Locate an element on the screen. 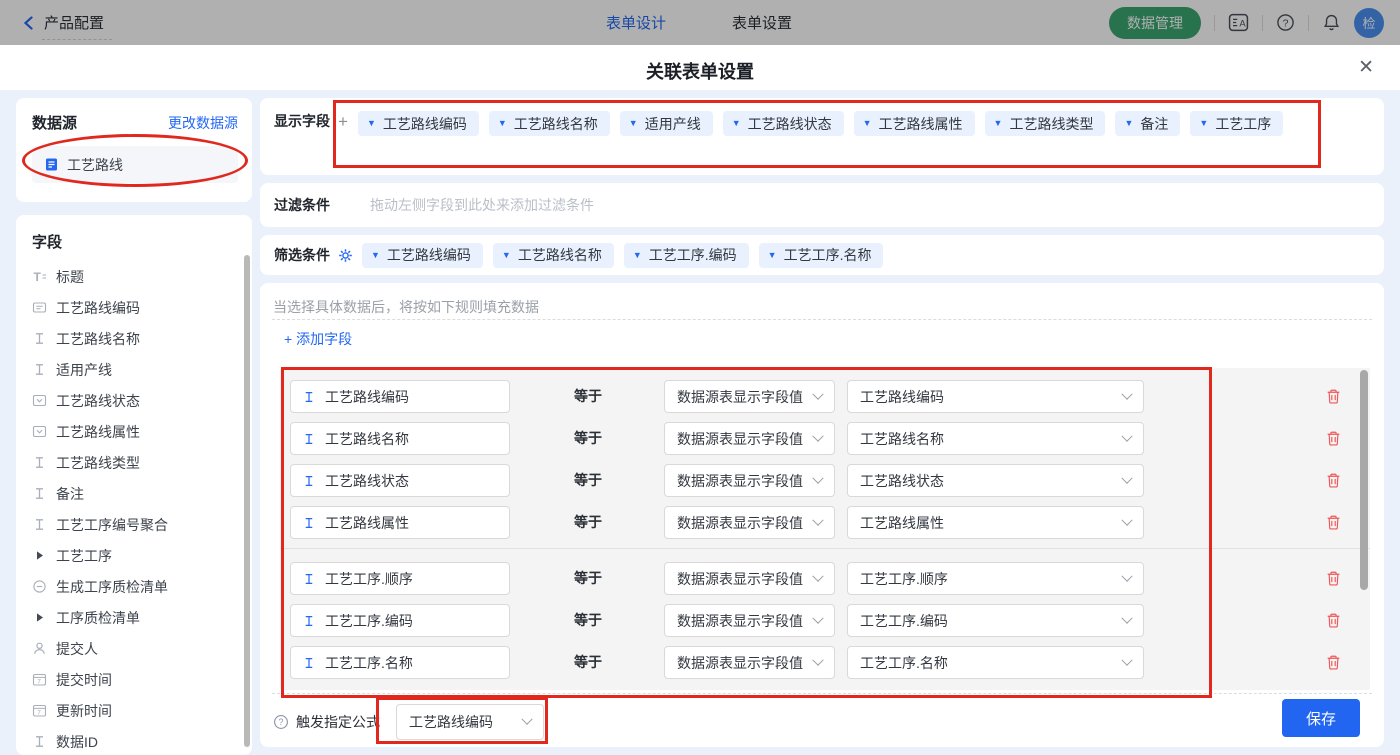  field-list-item: 工艺路线状态 is located at coordinates (142, 400).